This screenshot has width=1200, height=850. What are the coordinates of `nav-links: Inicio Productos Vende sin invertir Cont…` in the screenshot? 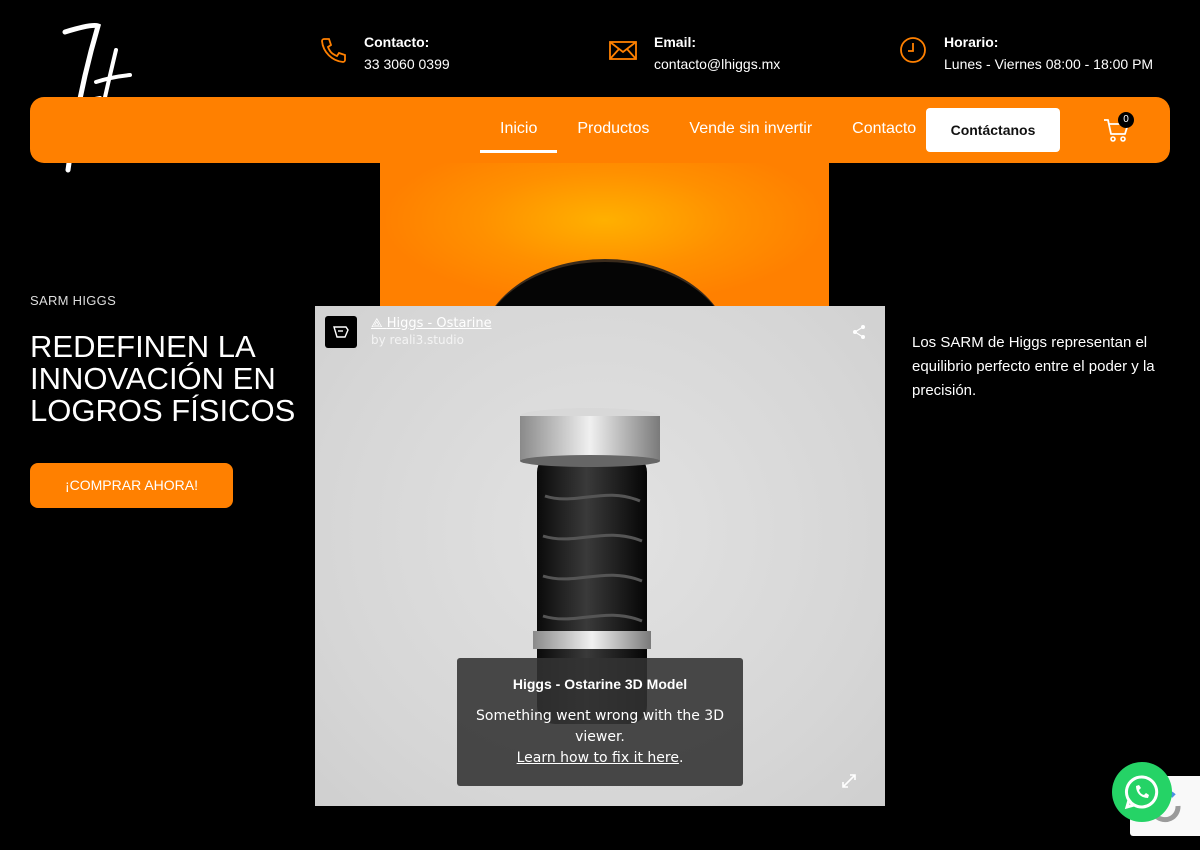 It's located at (708, 130).